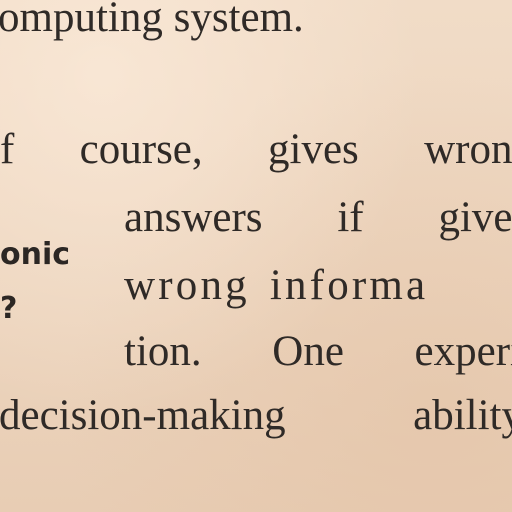  I want to click on word: answers, so click(193, 217).